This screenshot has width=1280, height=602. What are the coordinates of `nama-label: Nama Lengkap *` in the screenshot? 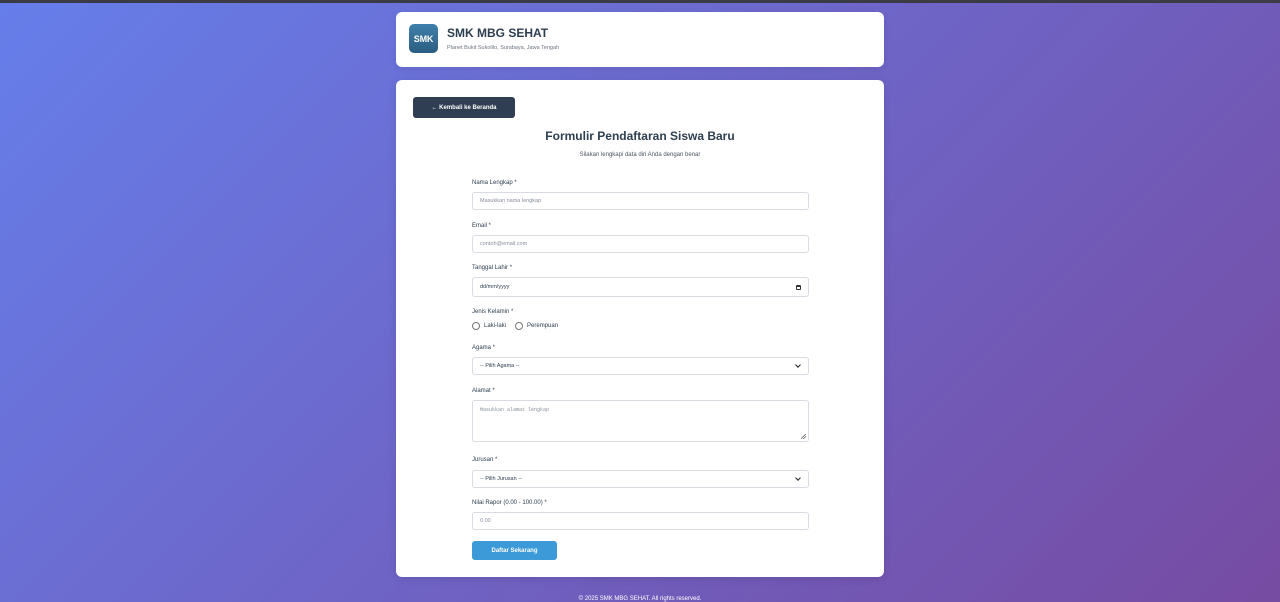 It's located at (494, 183).